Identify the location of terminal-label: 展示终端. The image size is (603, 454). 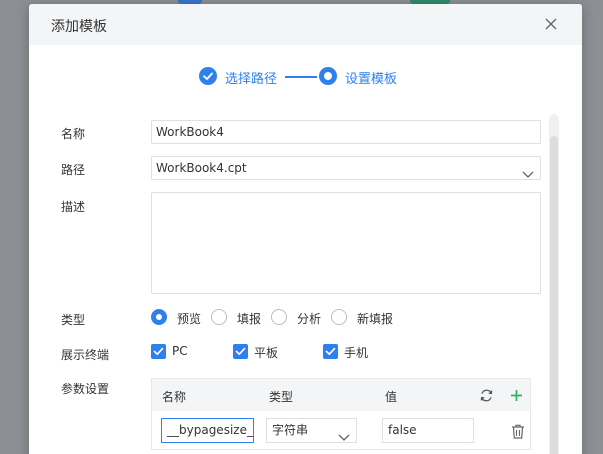
(85, 355).